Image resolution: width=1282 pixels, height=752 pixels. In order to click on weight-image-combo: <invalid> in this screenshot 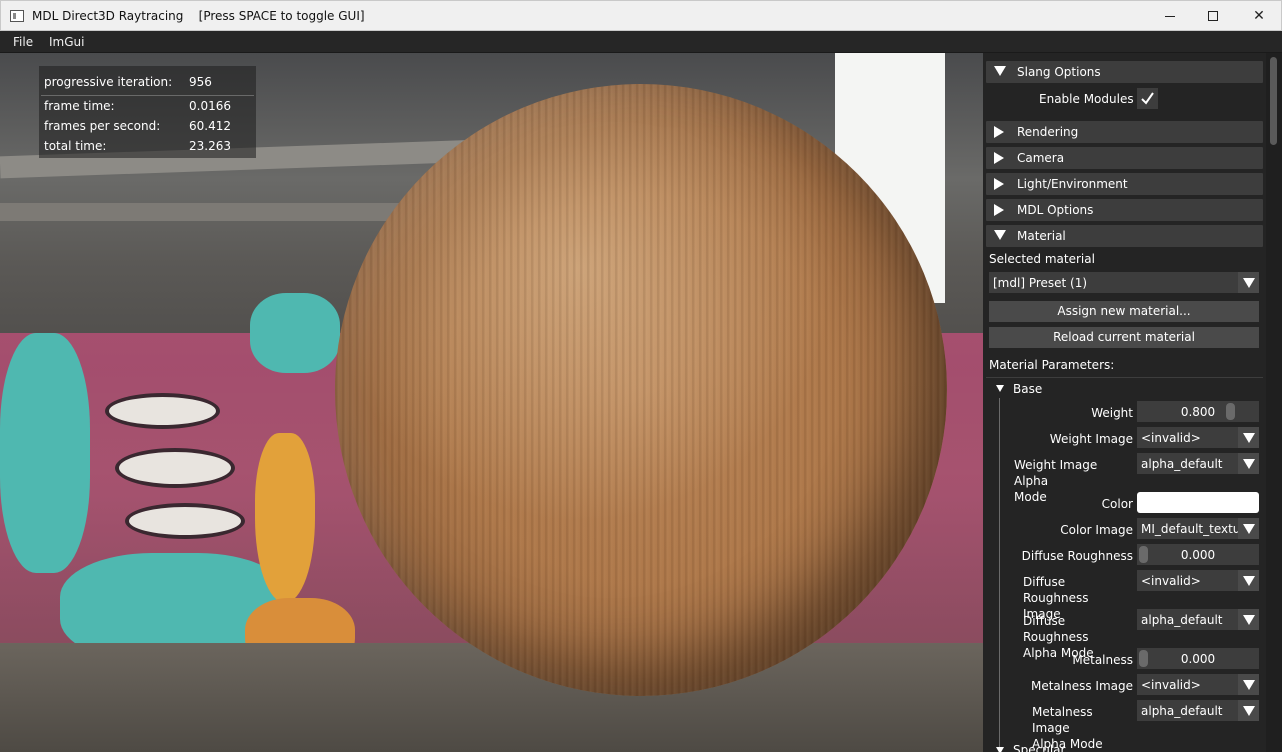, I will do `click(1198, 437)`.